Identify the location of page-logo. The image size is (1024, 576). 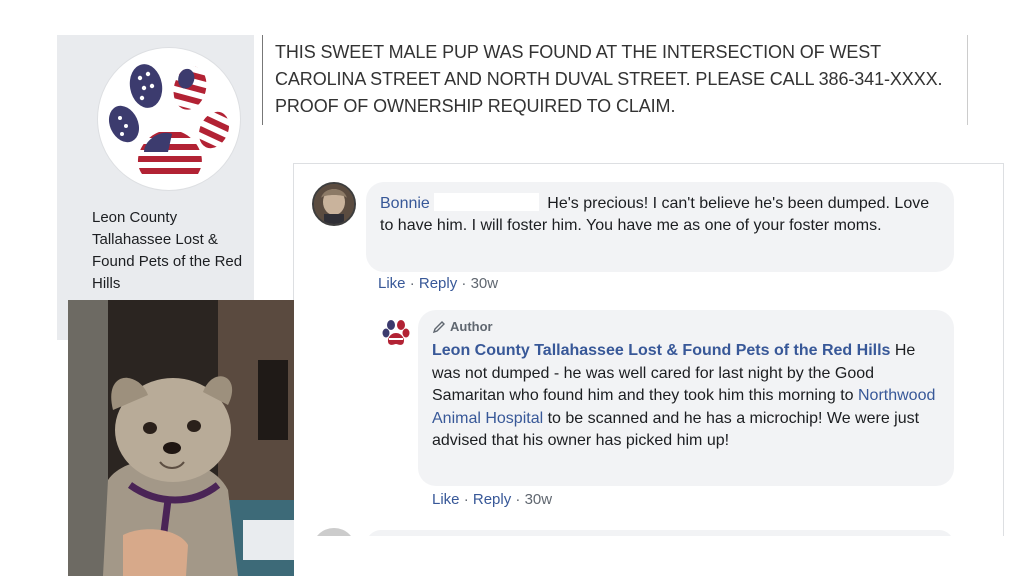
(169, 119).